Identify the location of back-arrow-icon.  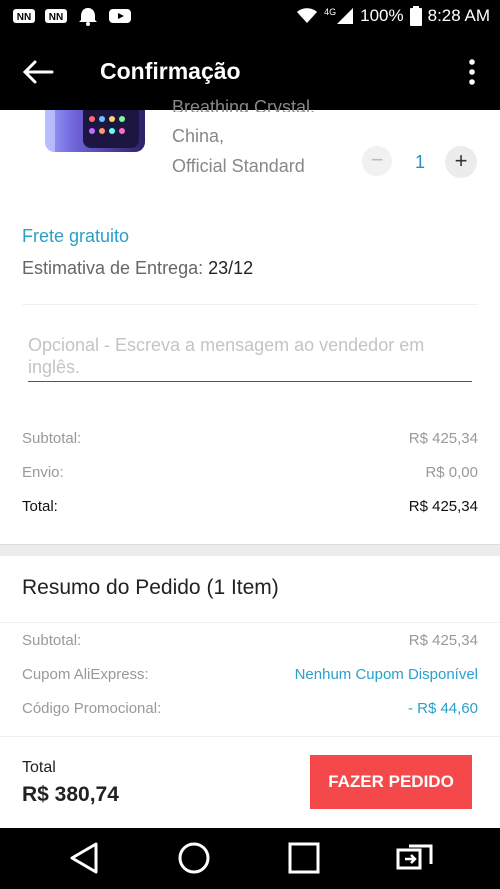
(38, 72).